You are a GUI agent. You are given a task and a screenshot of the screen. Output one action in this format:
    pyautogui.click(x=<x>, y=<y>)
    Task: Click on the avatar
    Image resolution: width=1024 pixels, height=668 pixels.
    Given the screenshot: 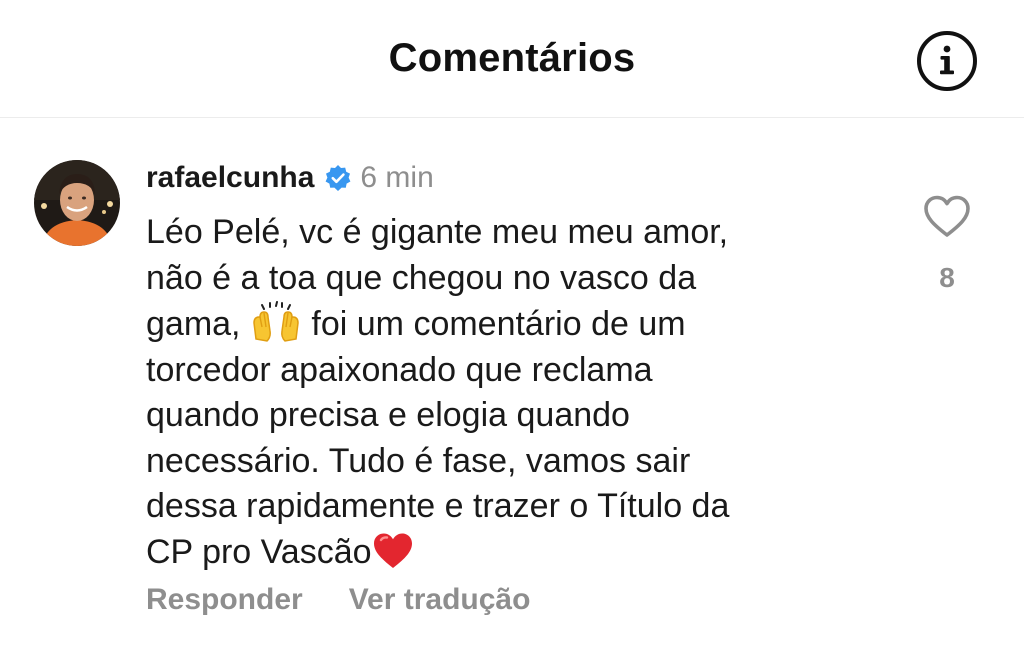 What is the action you would take?
    pyautogui.click(x=77, y=203)
    